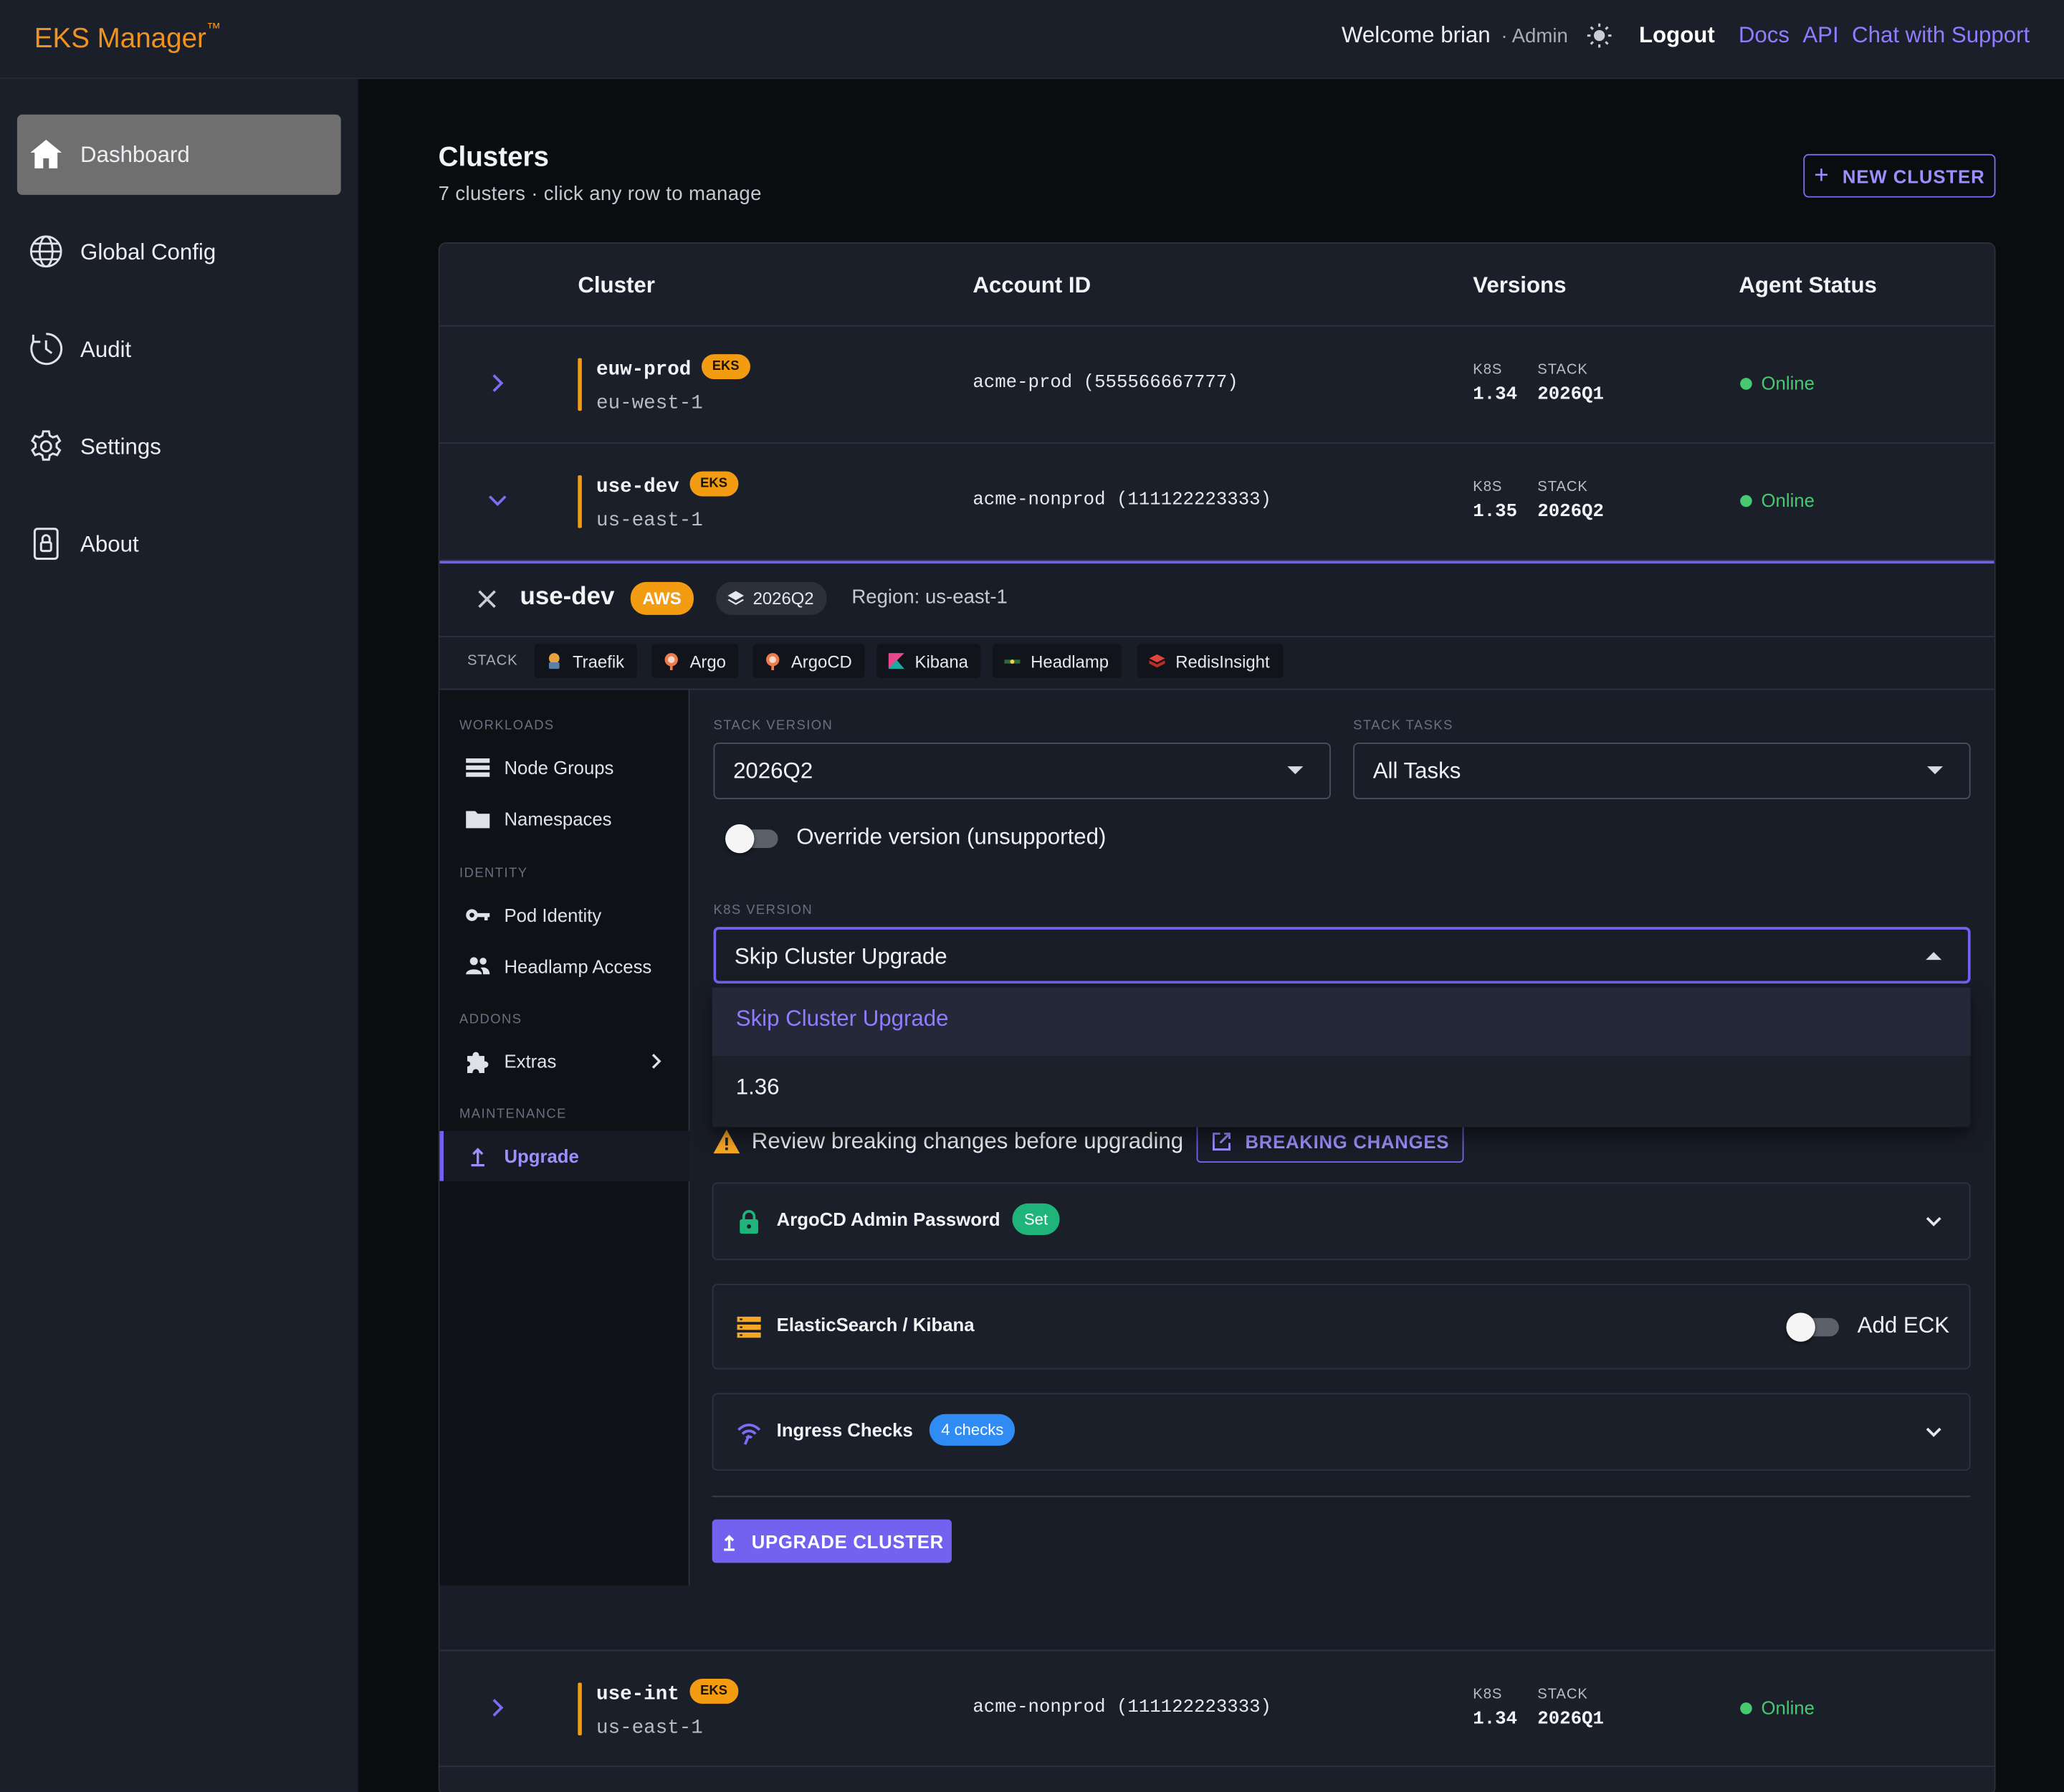  Describe the element at coordinates (487, 599) in the screenshot. I see `close-icon` at that location.